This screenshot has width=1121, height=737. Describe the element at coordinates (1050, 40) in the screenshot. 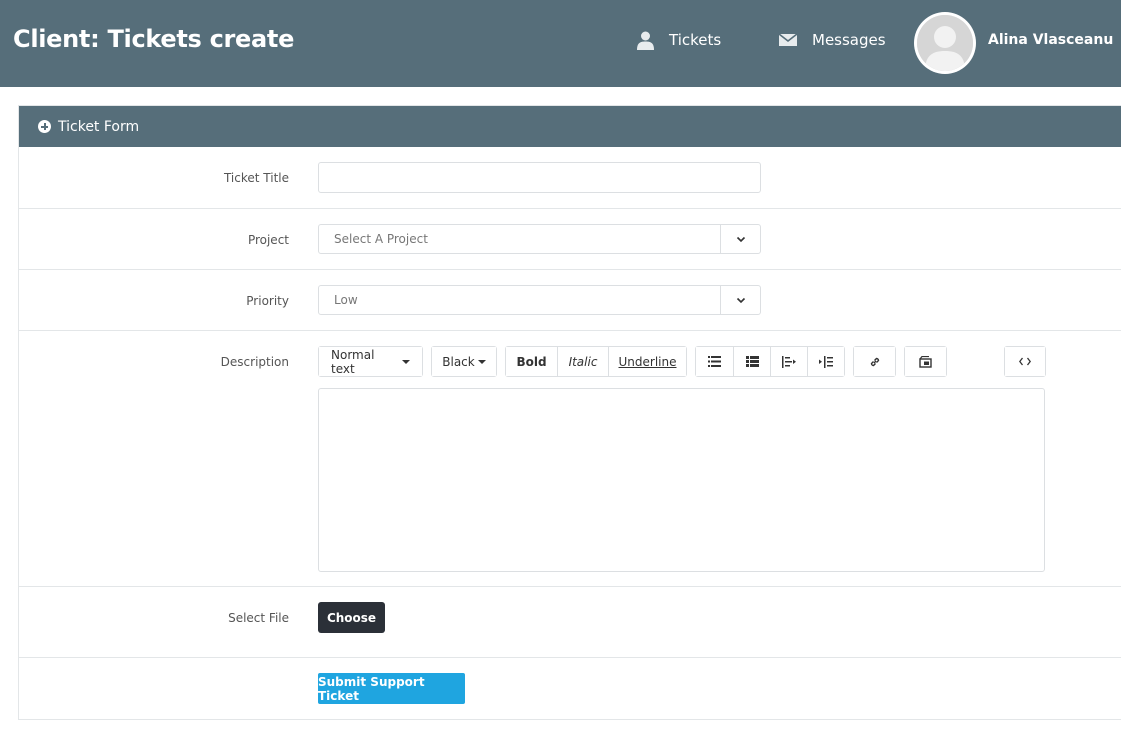

I see `user-name: Alina Vlasceanu` at that location.